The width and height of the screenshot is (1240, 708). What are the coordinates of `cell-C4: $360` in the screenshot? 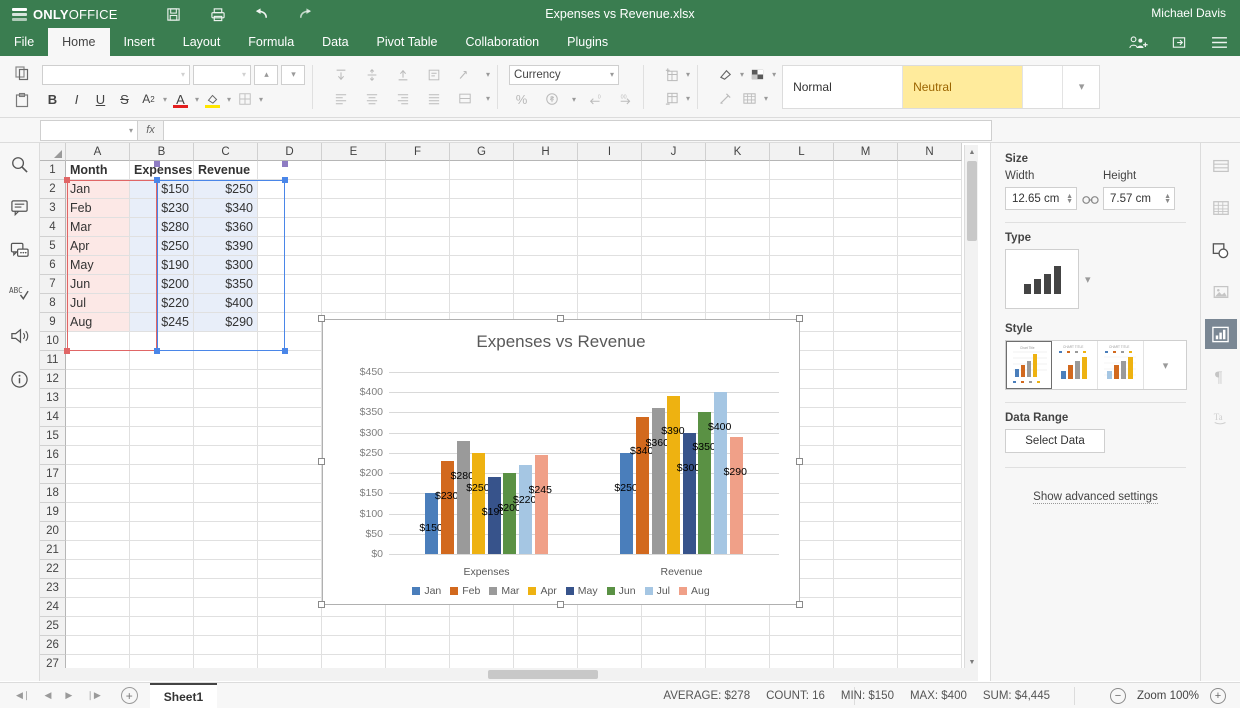 It's located at (226, 227).